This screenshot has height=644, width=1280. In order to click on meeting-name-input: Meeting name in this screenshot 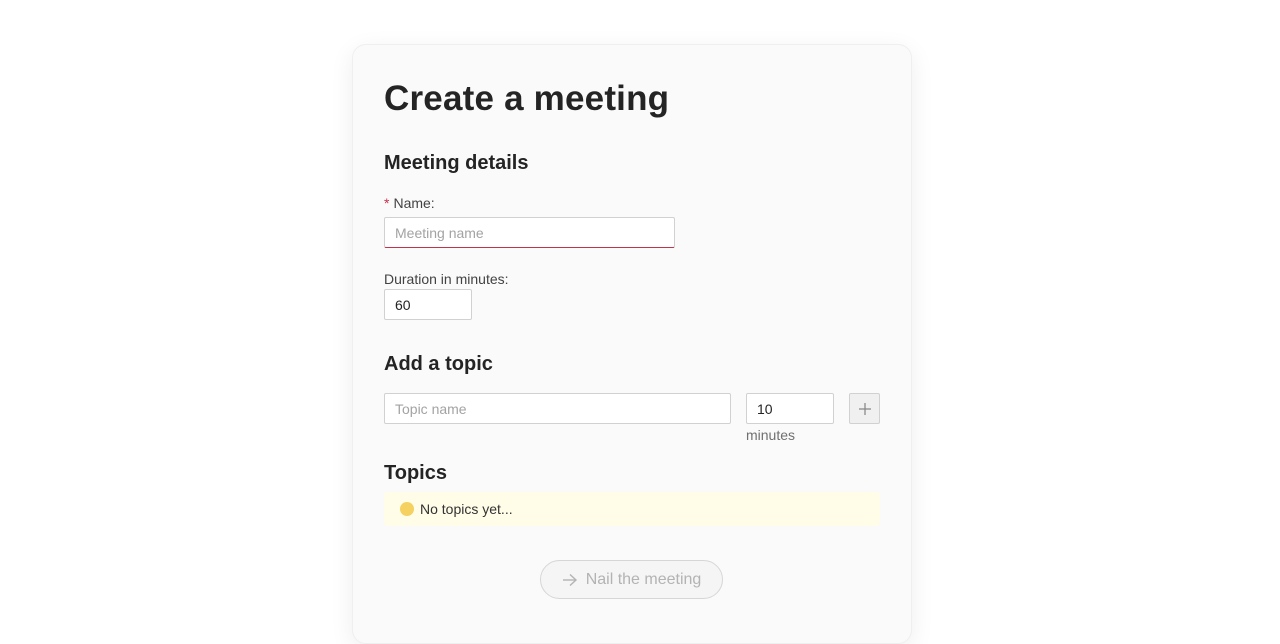, I will do `click(529, 232)`.